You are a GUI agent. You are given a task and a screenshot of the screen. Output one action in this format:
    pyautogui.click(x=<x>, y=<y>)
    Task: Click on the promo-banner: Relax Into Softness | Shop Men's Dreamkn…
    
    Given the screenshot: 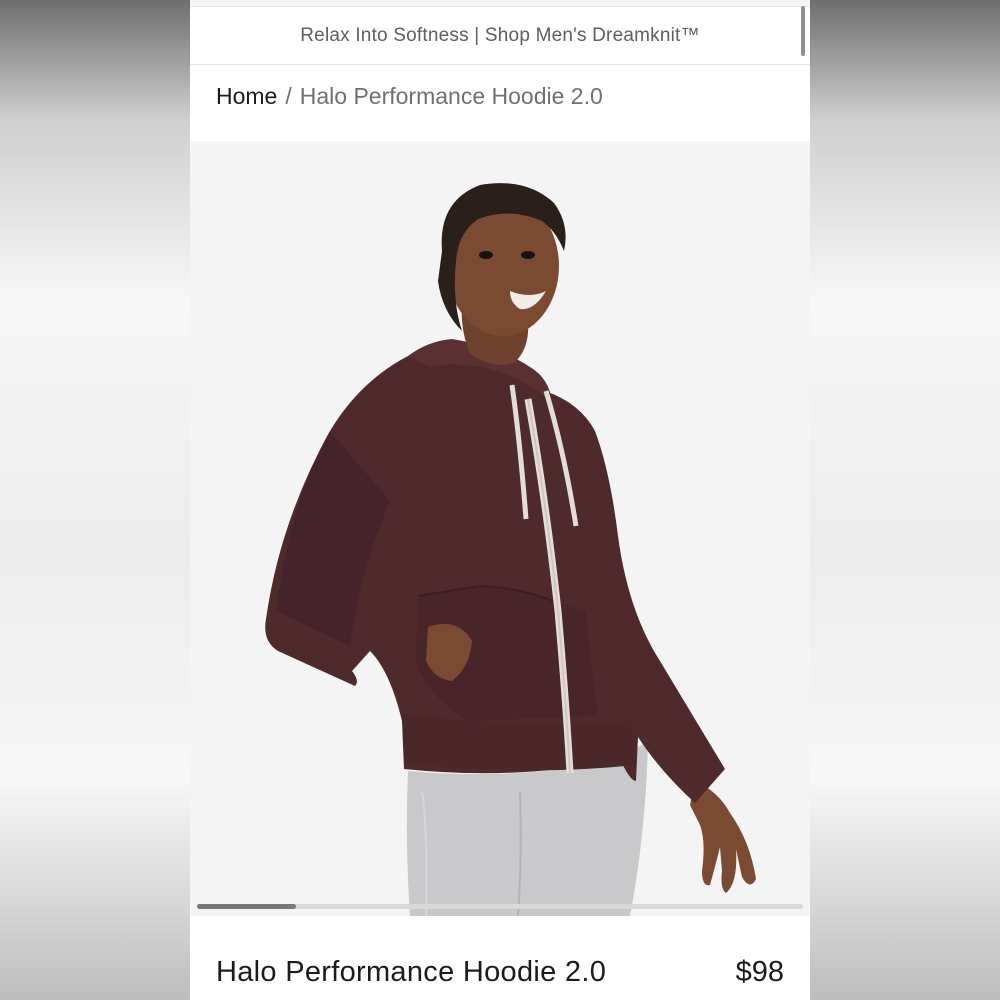 What is the action you would take?
    pyautogui.click(x=500, y=36)
    